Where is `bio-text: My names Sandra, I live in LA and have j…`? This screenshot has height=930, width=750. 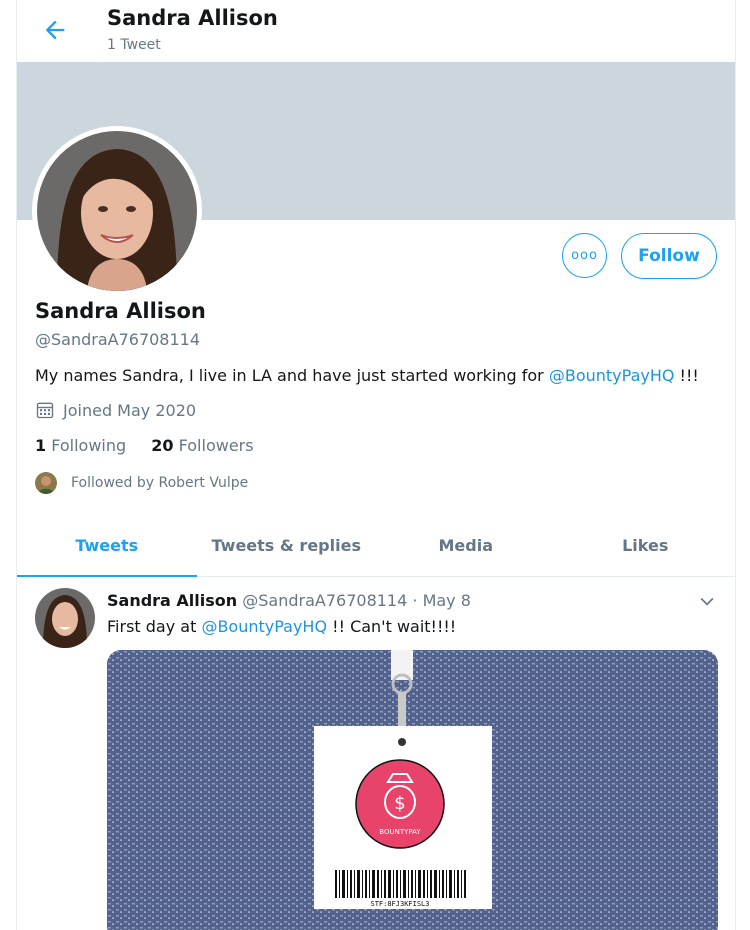 bio-text: My names Sandra, I live in LA and have j… is located at coordinates (292, 375).